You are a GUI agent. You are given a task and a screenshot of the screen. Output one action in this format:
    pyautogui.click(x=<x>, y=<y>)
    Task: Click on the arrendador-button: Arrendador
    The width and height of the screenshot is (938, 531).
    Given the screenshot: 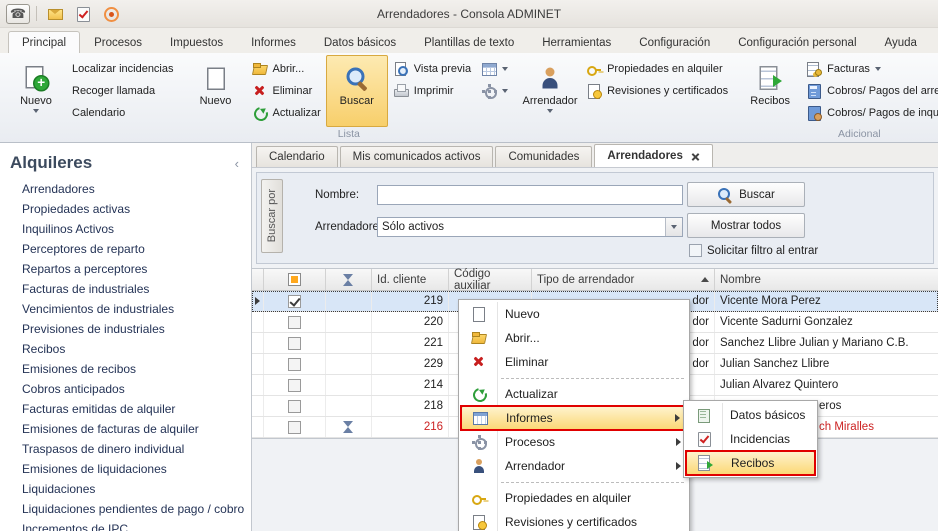 What is the action you would take?
    pyautogui.click(x=550, y=91)
    